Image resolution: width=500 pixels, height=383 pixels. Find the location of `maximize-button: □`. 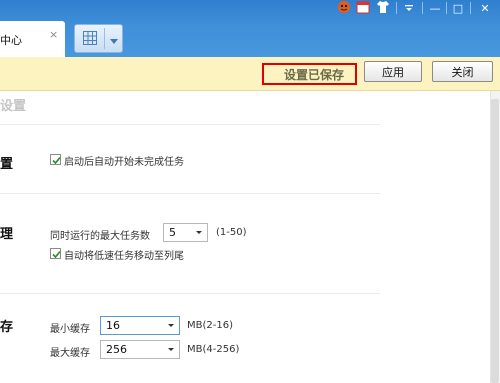

maximize-button: □ is located at coordinates (458, 8).